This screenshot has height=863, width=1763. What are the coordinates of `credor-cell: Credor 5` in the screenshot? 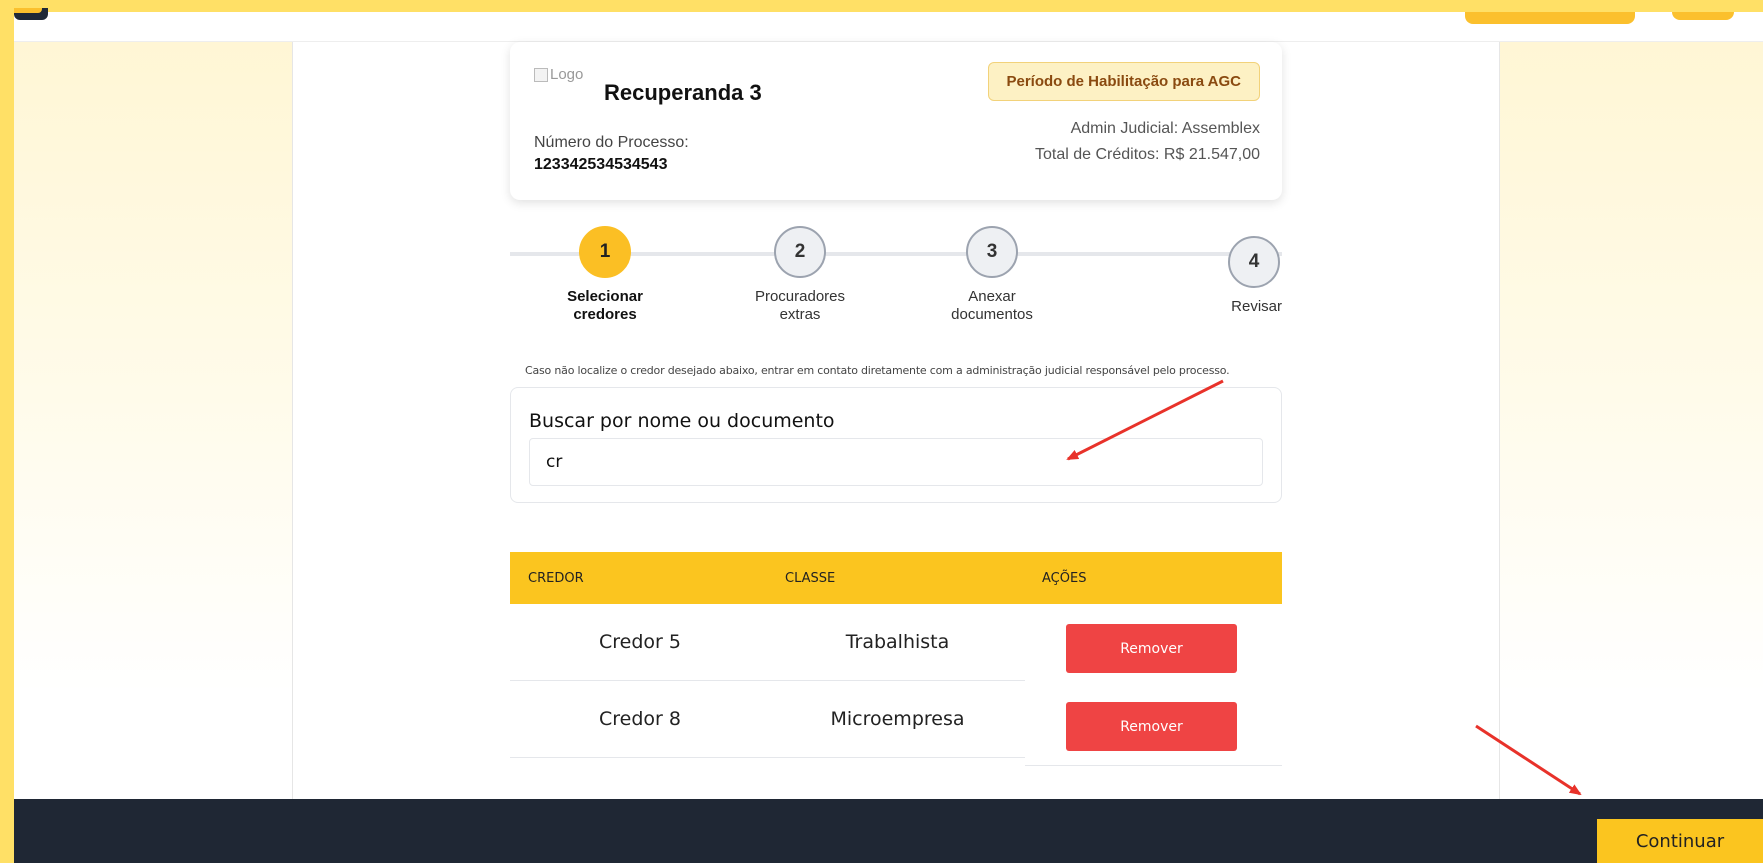 It's located at (640, 642).